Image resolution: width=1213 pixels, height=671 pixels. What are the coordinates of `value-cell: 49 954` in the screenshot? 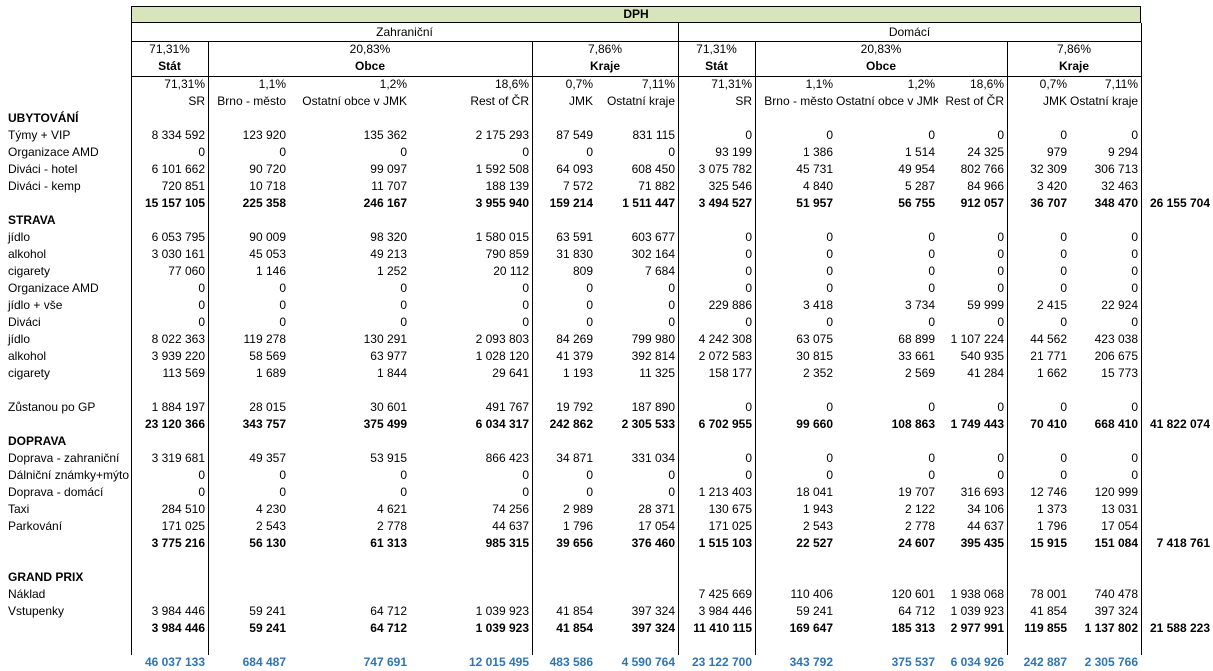 It's located at (887, 169).